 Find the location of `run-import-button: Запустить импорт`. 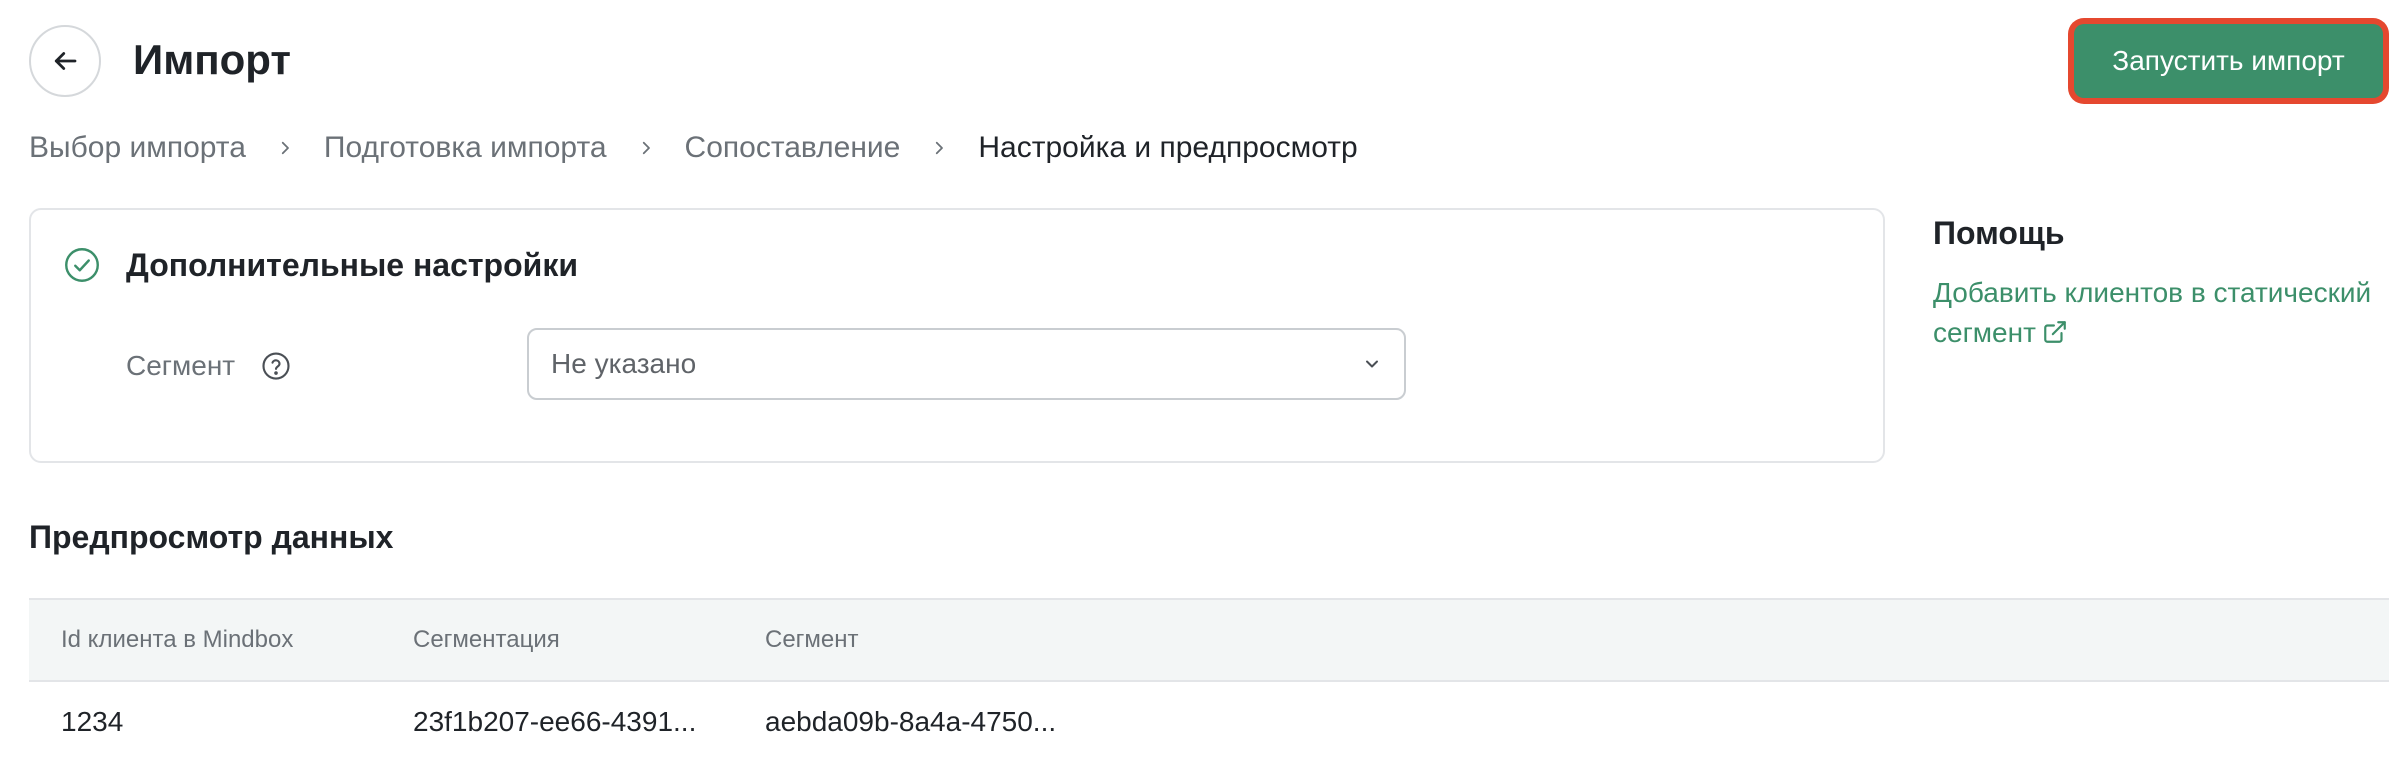

run-import-button: Запустить импорт is located at coordinates (2228, 61).